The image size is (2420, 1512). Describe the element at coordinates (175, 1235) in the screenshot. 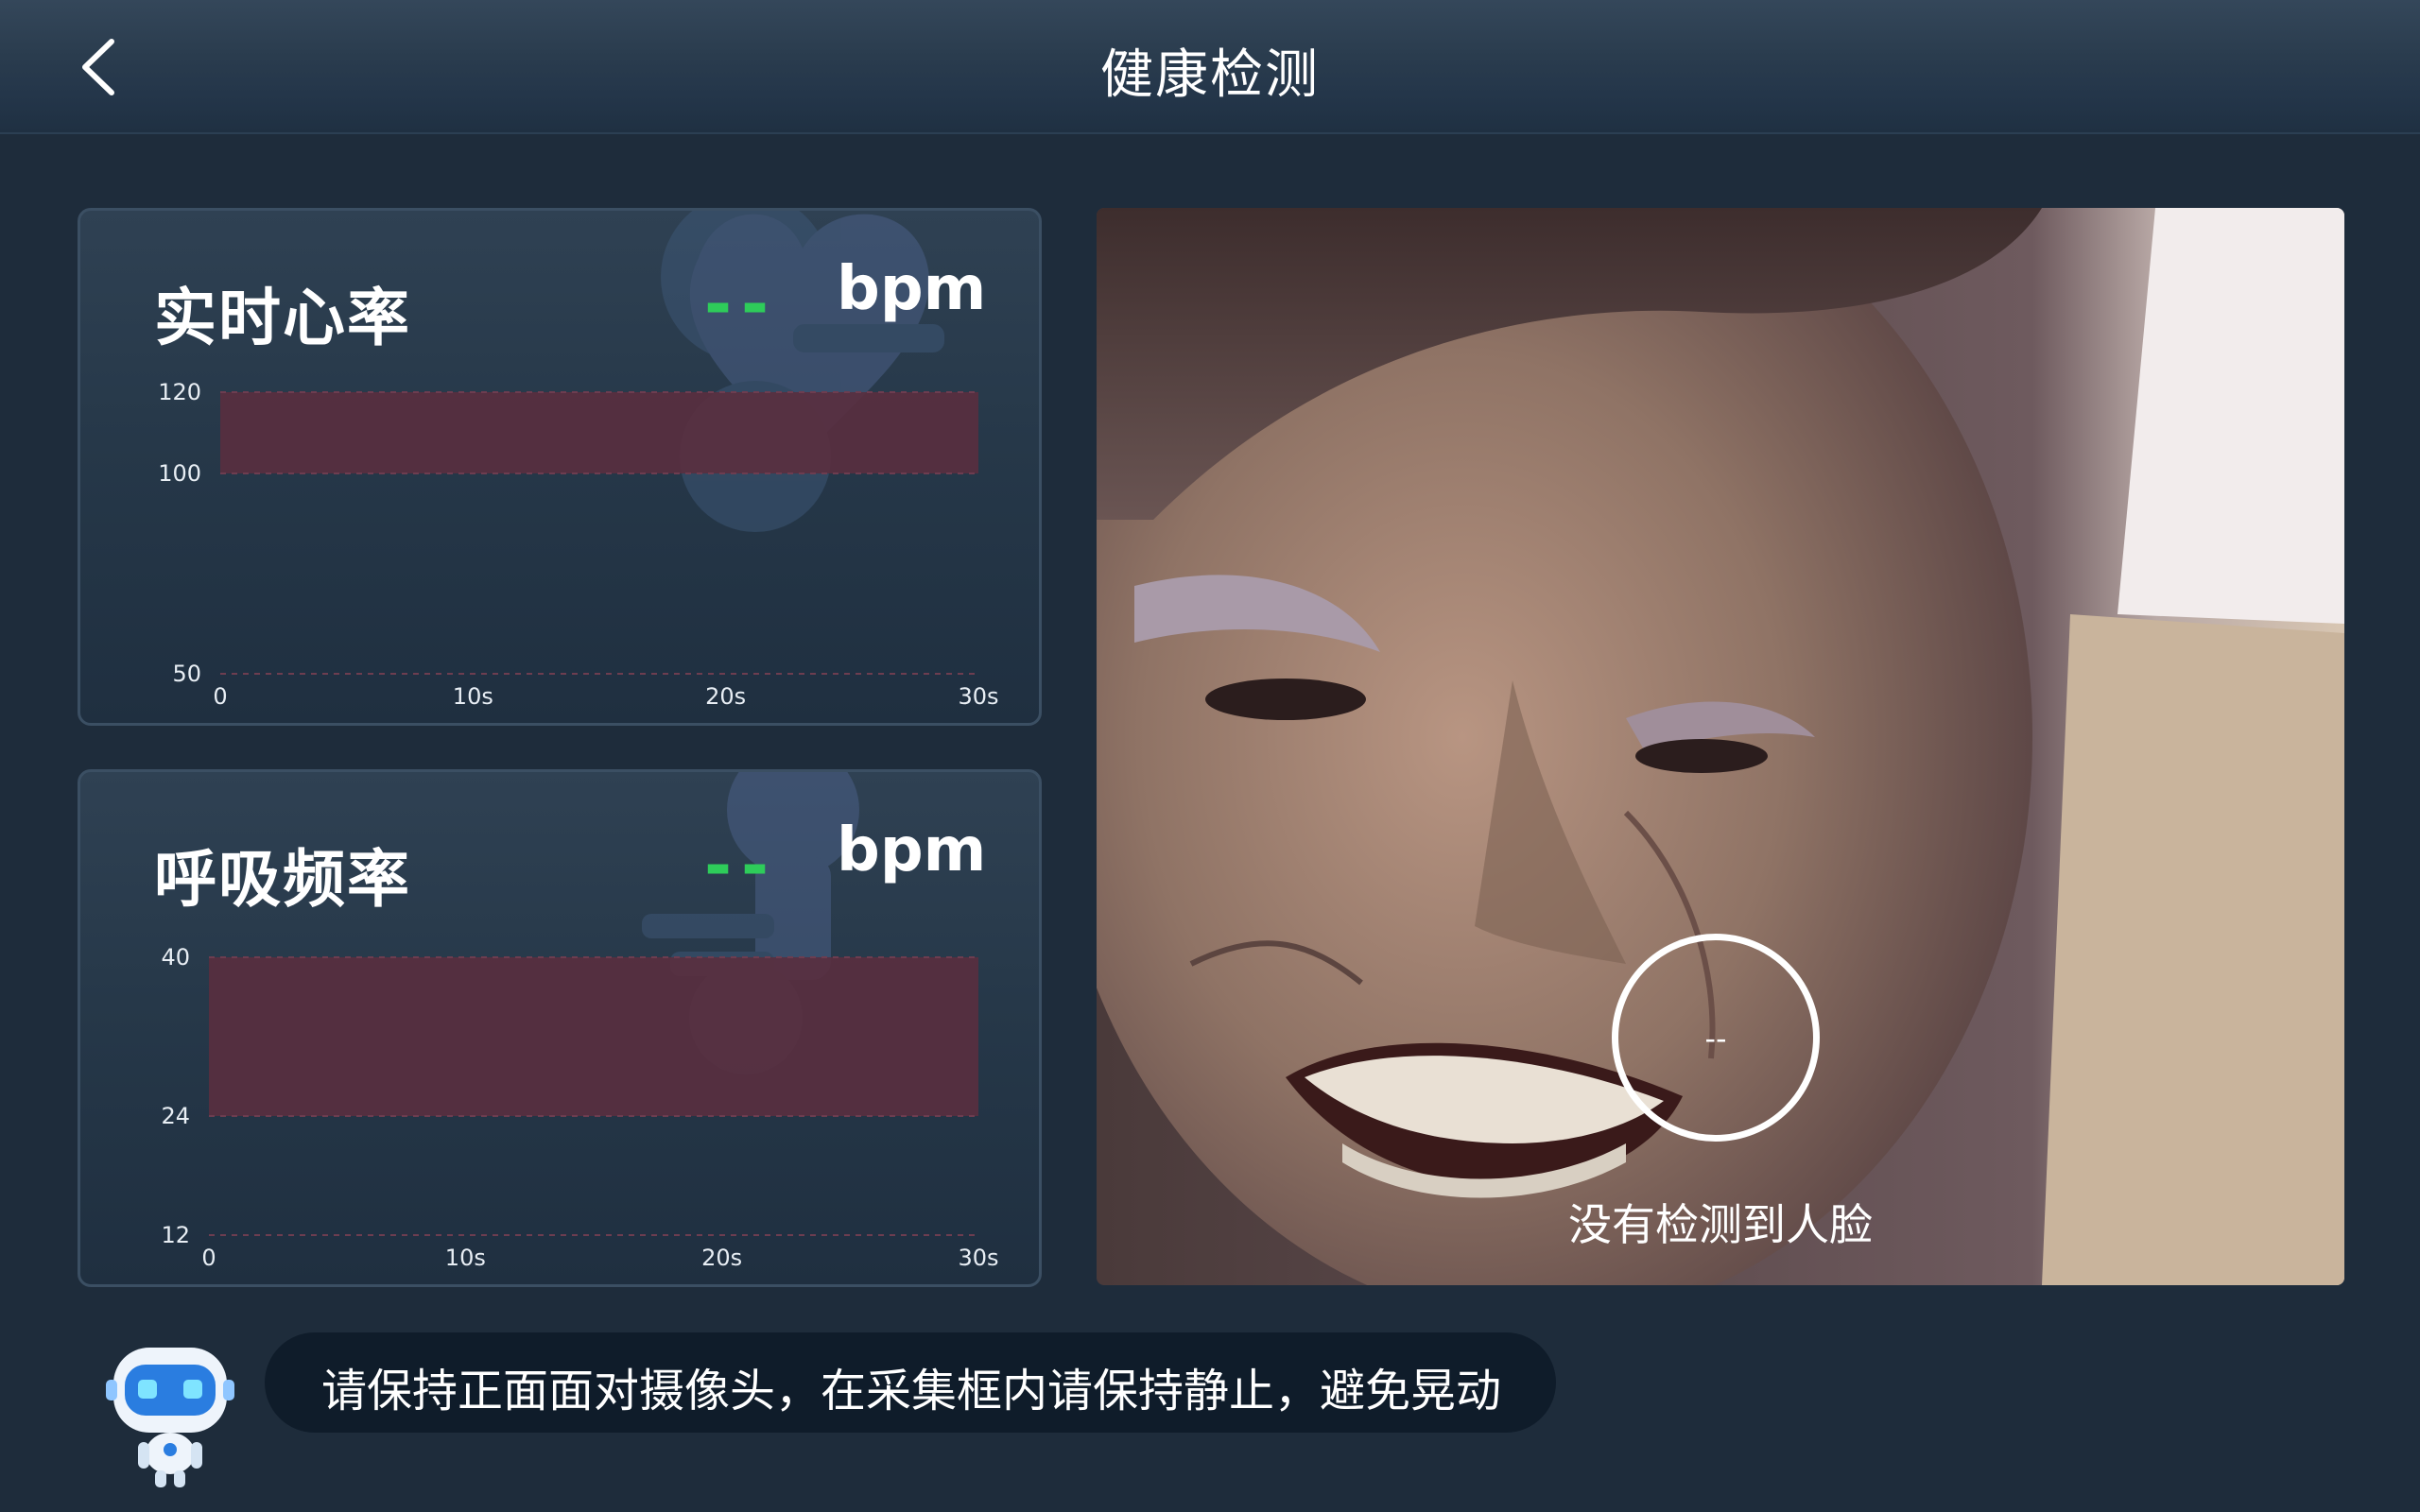

I see `y-tick-label: 12` at that location.